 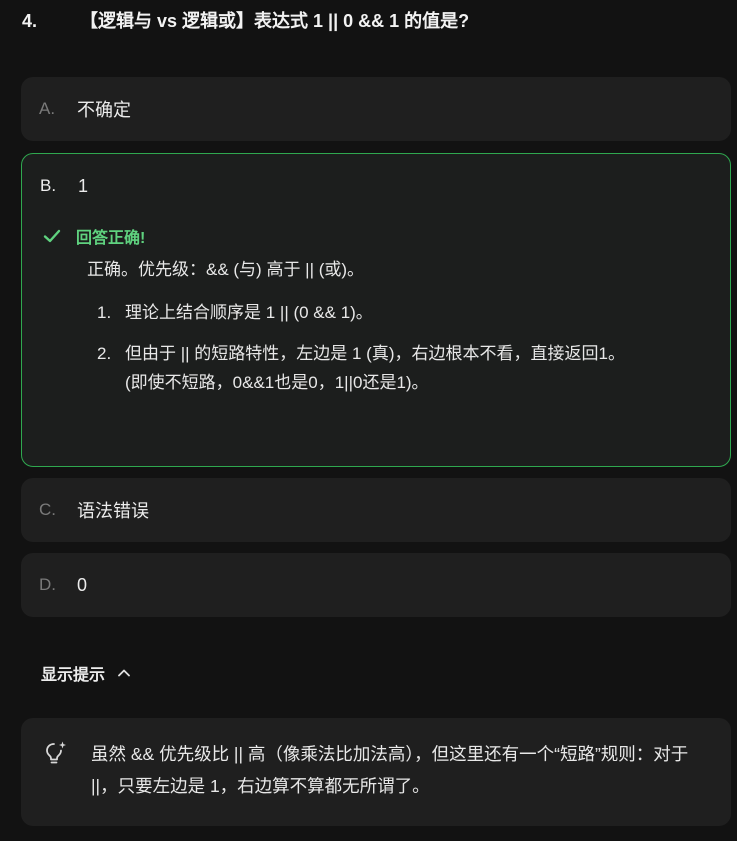 I want to click on option-letter: B., so click(x=48, y=185).